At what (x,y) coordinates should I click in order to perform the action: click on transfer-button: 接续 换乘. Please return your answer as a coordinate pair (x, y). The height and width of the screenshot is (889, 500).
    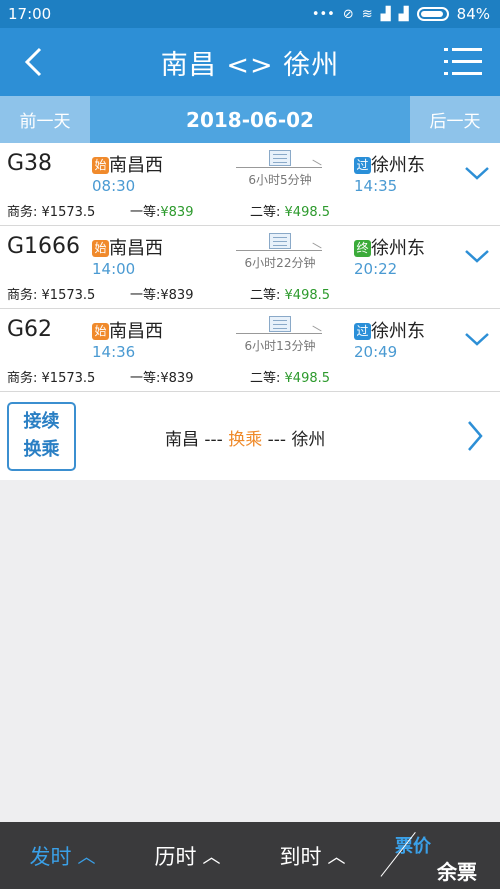
    Looking at the image, I should click on (41, 436).